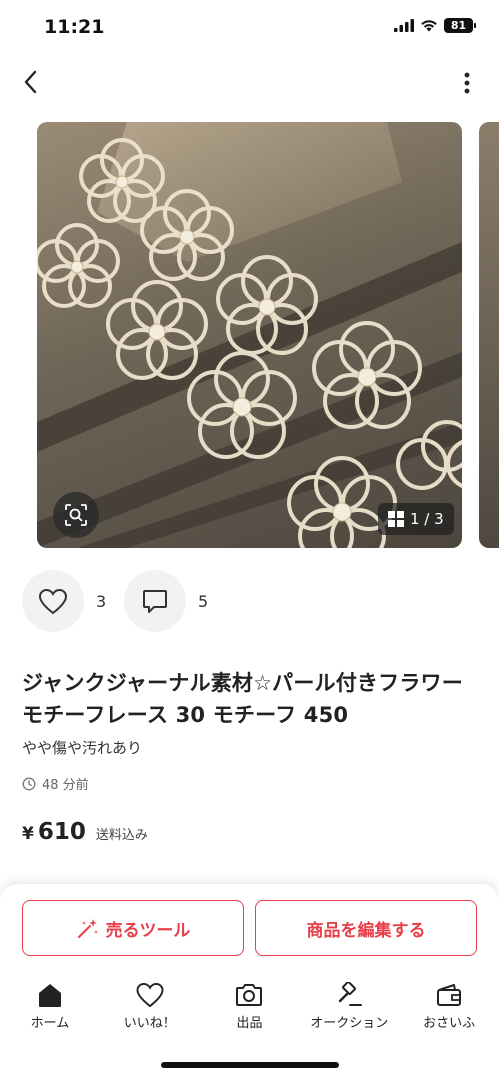 Image resolution: width=499 pixels, height=1080 pixels. I want to click on price-amount: 610, so click(61, 832).